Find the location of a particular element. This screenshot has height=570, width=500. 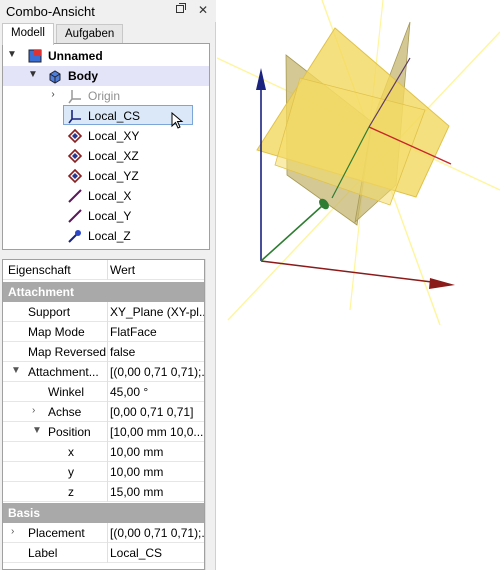

property-row-x: x 10,00 mm is located at coordinates (103, 452).